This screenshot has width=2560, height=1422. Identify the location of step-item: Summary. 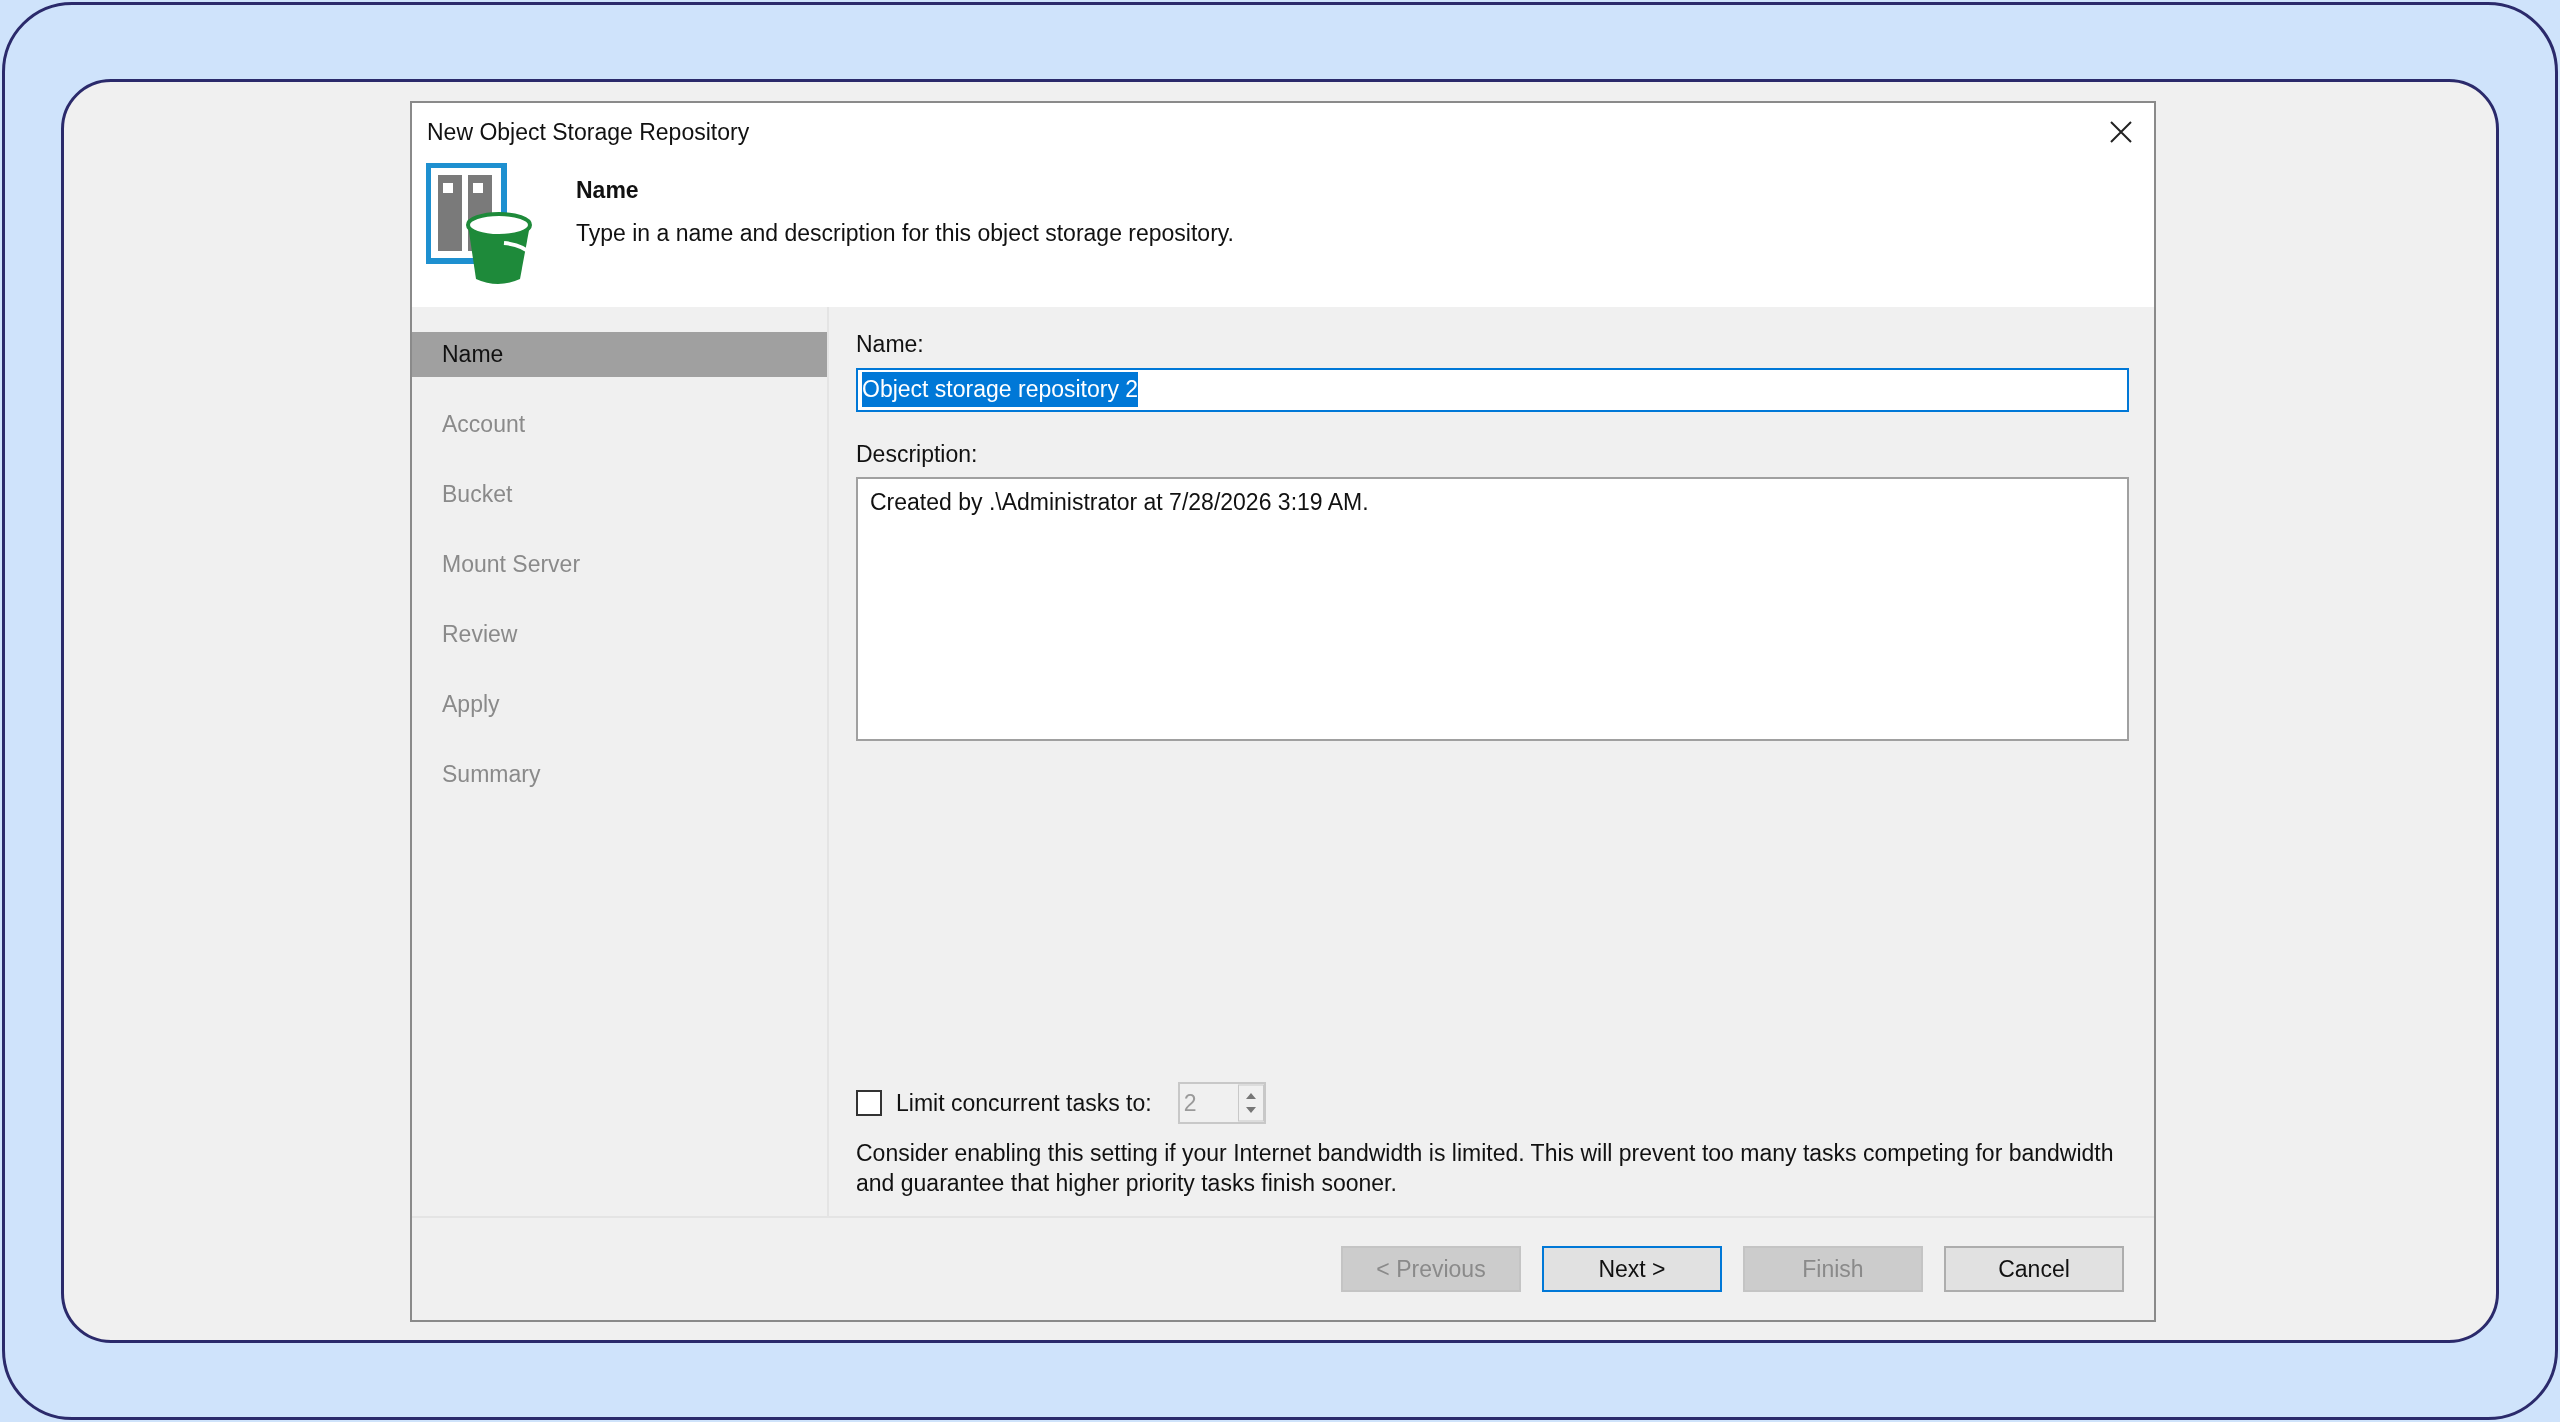
(619, 774).